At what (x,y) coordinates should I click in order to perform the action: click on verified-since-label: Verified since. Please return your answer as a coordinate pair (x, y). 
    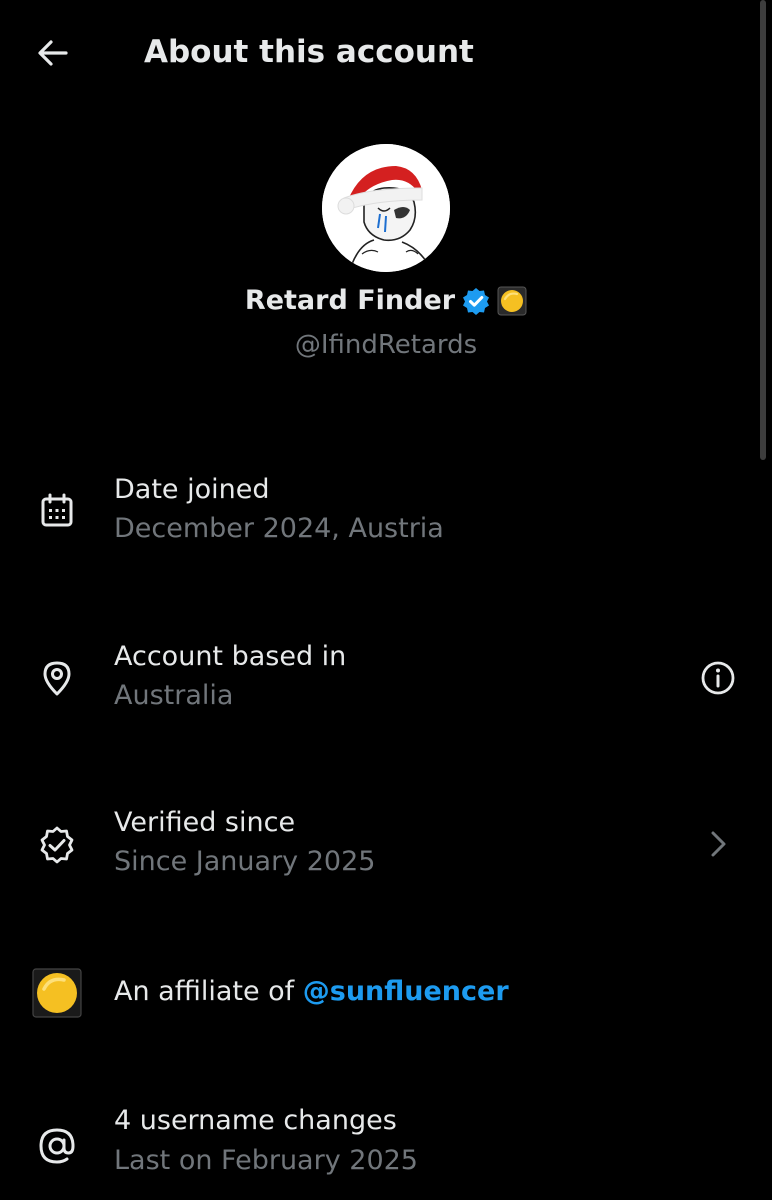
    Looking at the image, I should click on (205, 822).